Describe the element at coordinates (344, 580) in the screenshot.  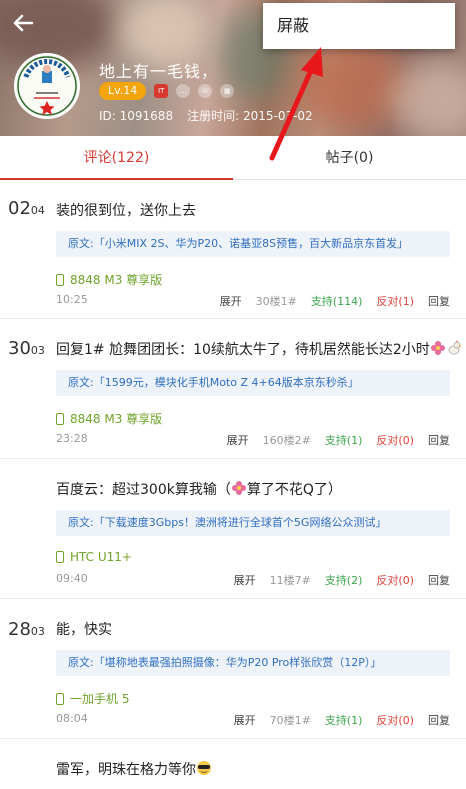
I see `support-button: 支持(2)` at that location.